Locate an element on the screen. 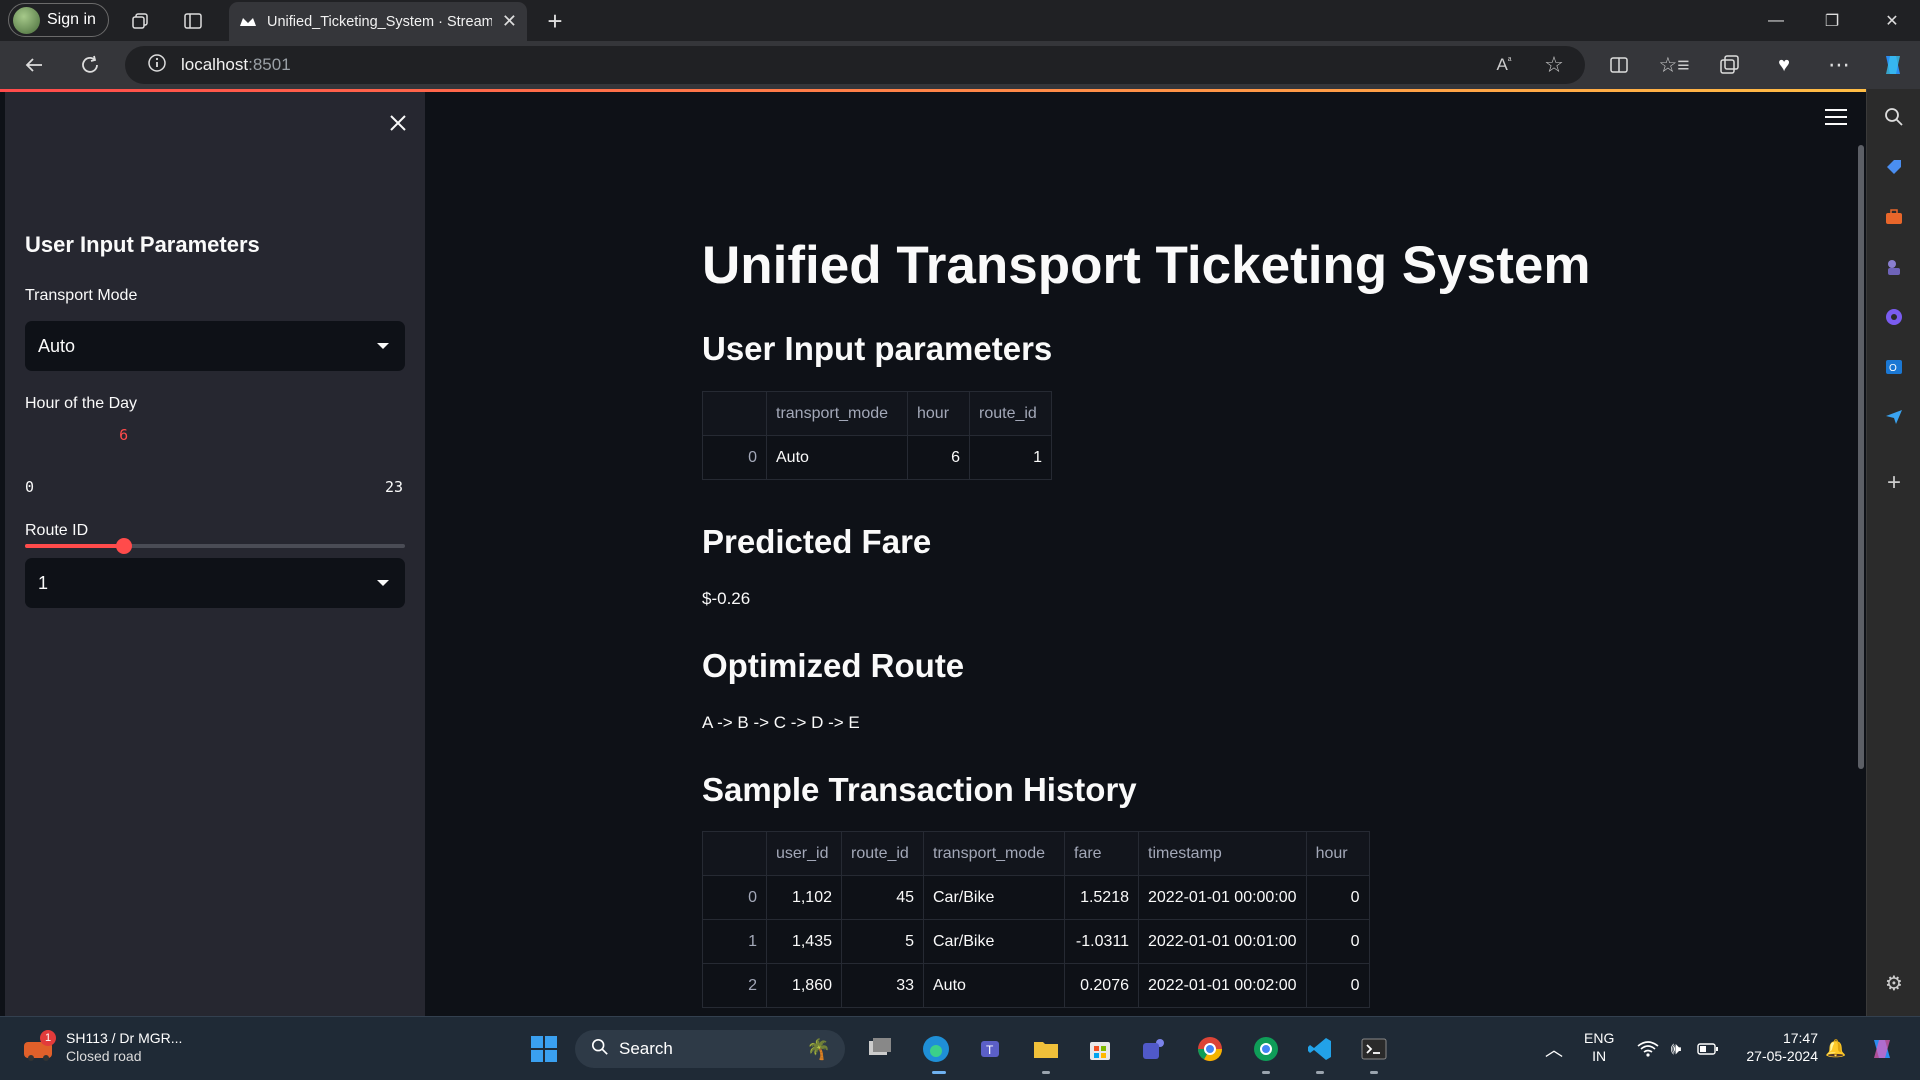  split-screen-icon is located at coordinates (1619, 65).